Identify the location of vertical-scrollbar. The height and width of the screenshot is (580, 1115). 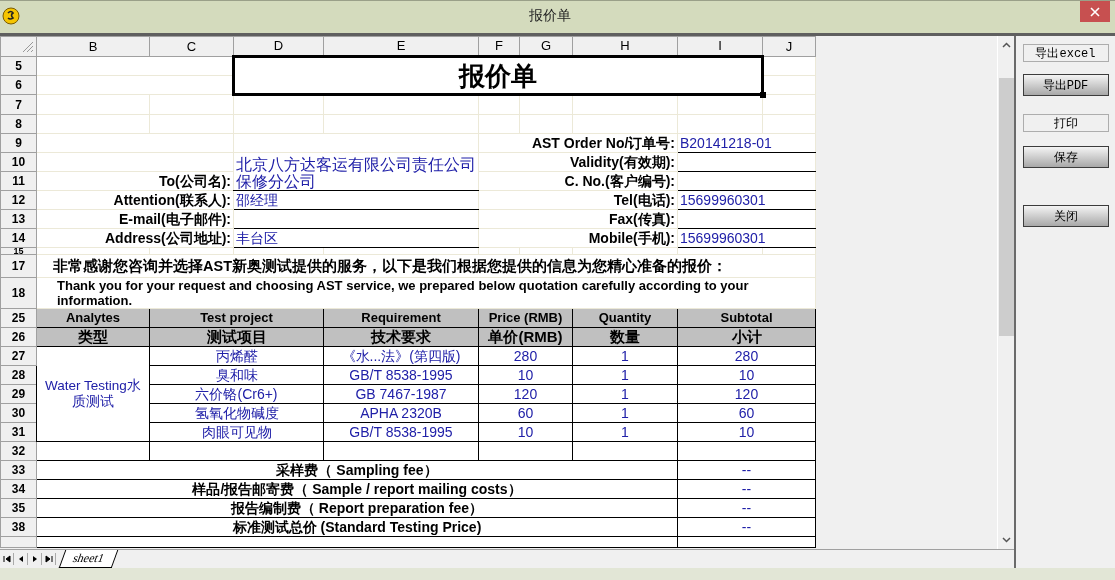
(1005, 292).